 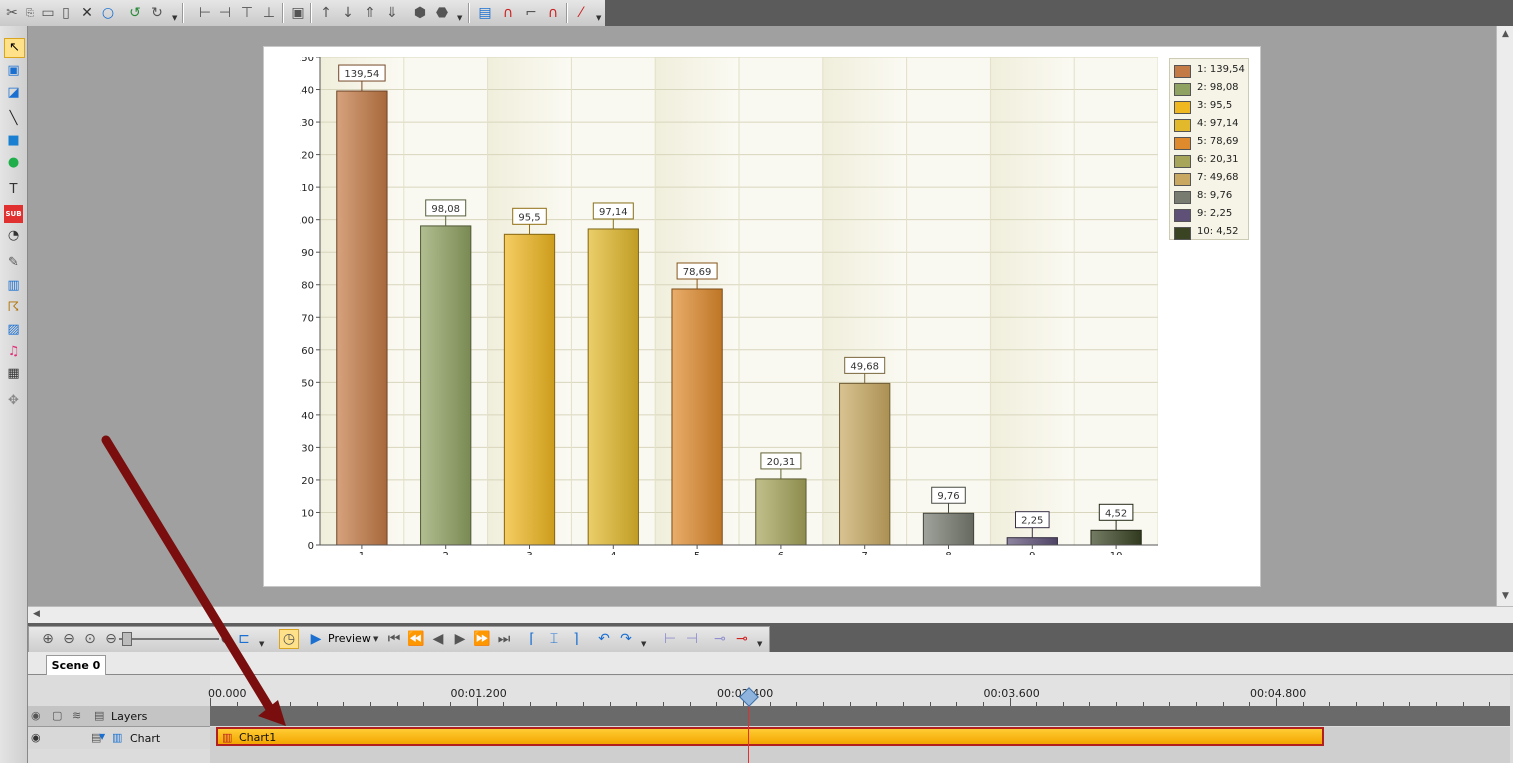 What do you see at coordinates (626, 639) in the screenshot?
I see `loop-forward-icon: ↷` at bounding box center [626, 639].